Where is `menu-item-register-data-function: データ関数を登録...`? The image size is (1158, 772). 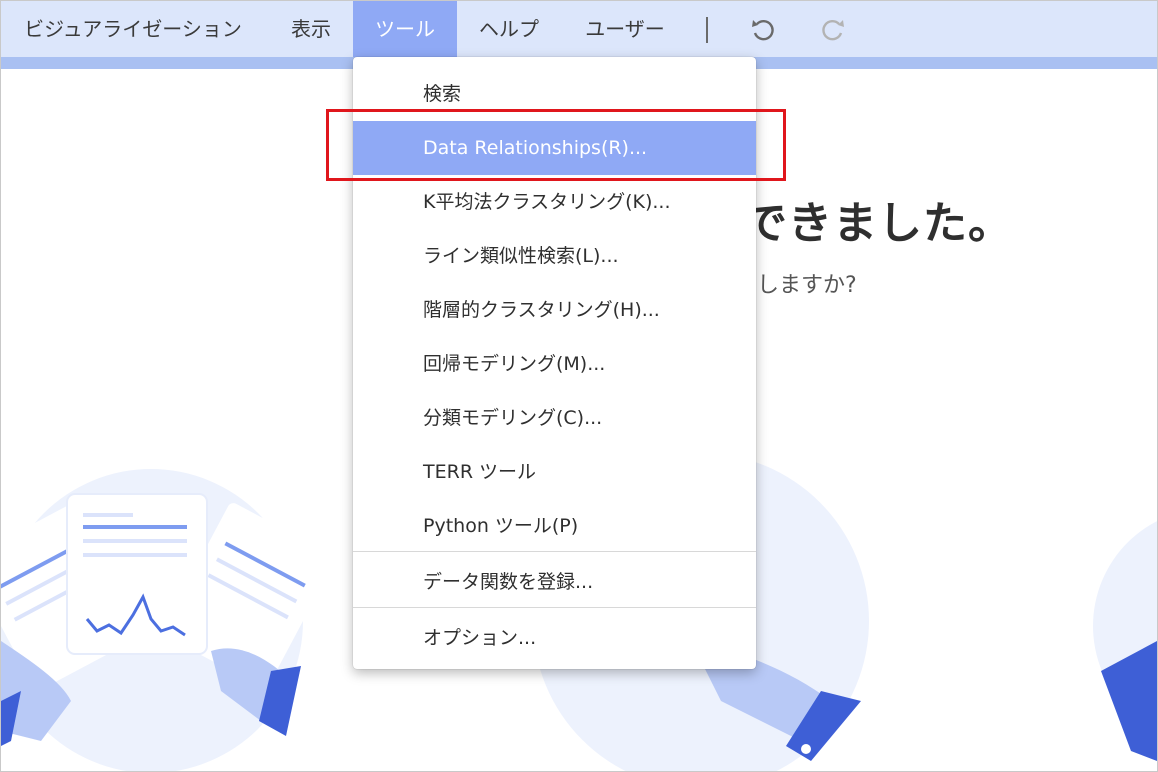 menu-item-register-data-function: データ関数を登録... is located at coordinates (554, 582).